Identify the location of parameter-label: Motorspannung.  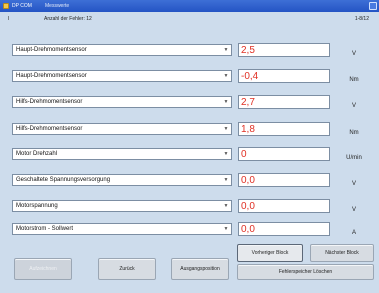
(37, 206).